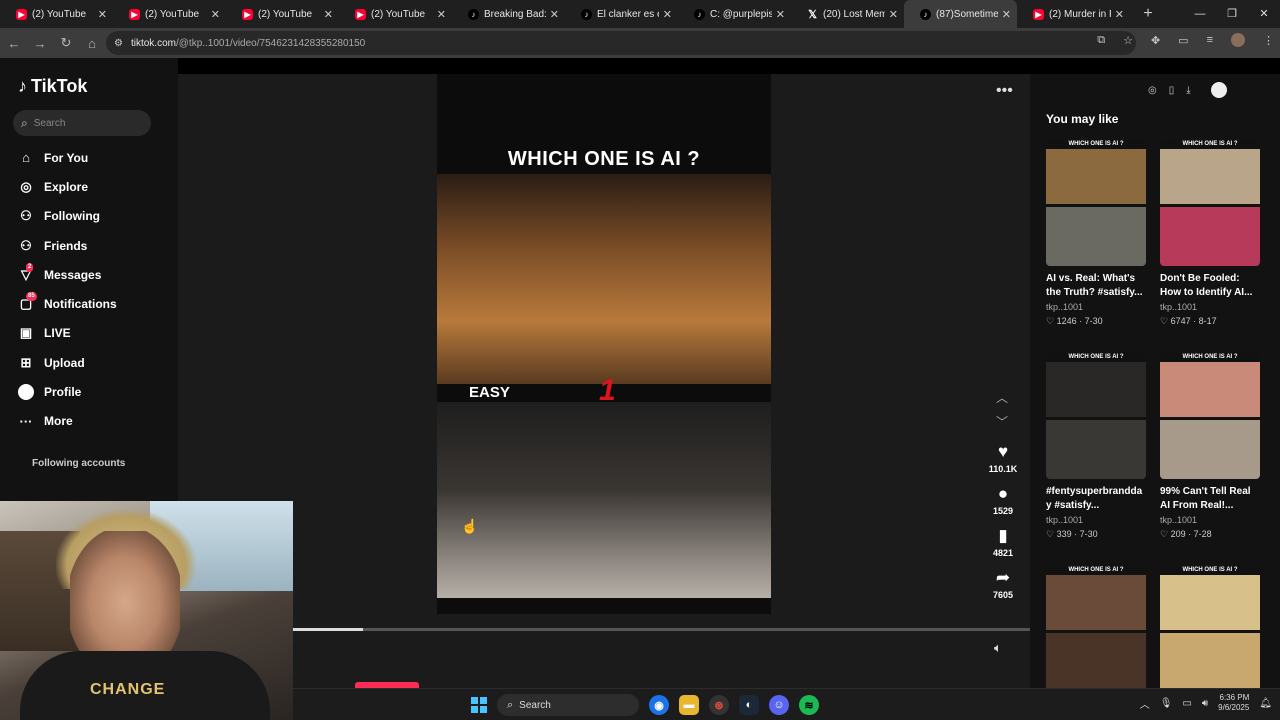 The image size is (1280, 720). I want to click on player-tools: ◎ ▯ ⤓, so click(1196, 90).